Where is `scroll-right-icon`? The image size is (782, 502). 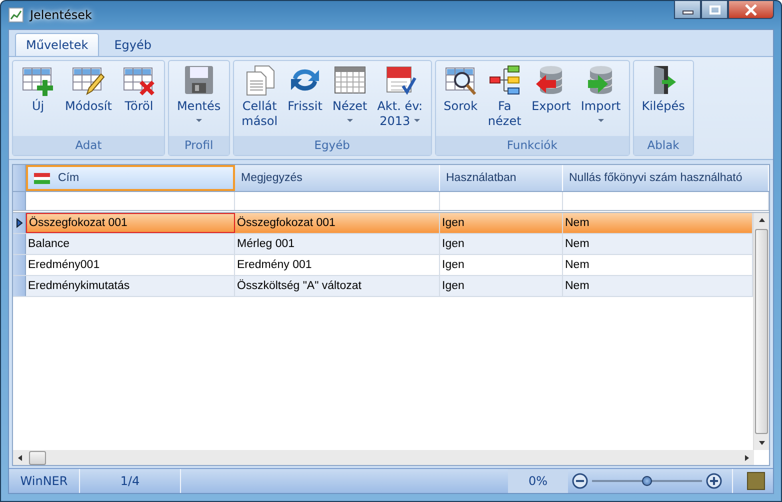
scroll-right-icon is located at coordinates (747, 458).